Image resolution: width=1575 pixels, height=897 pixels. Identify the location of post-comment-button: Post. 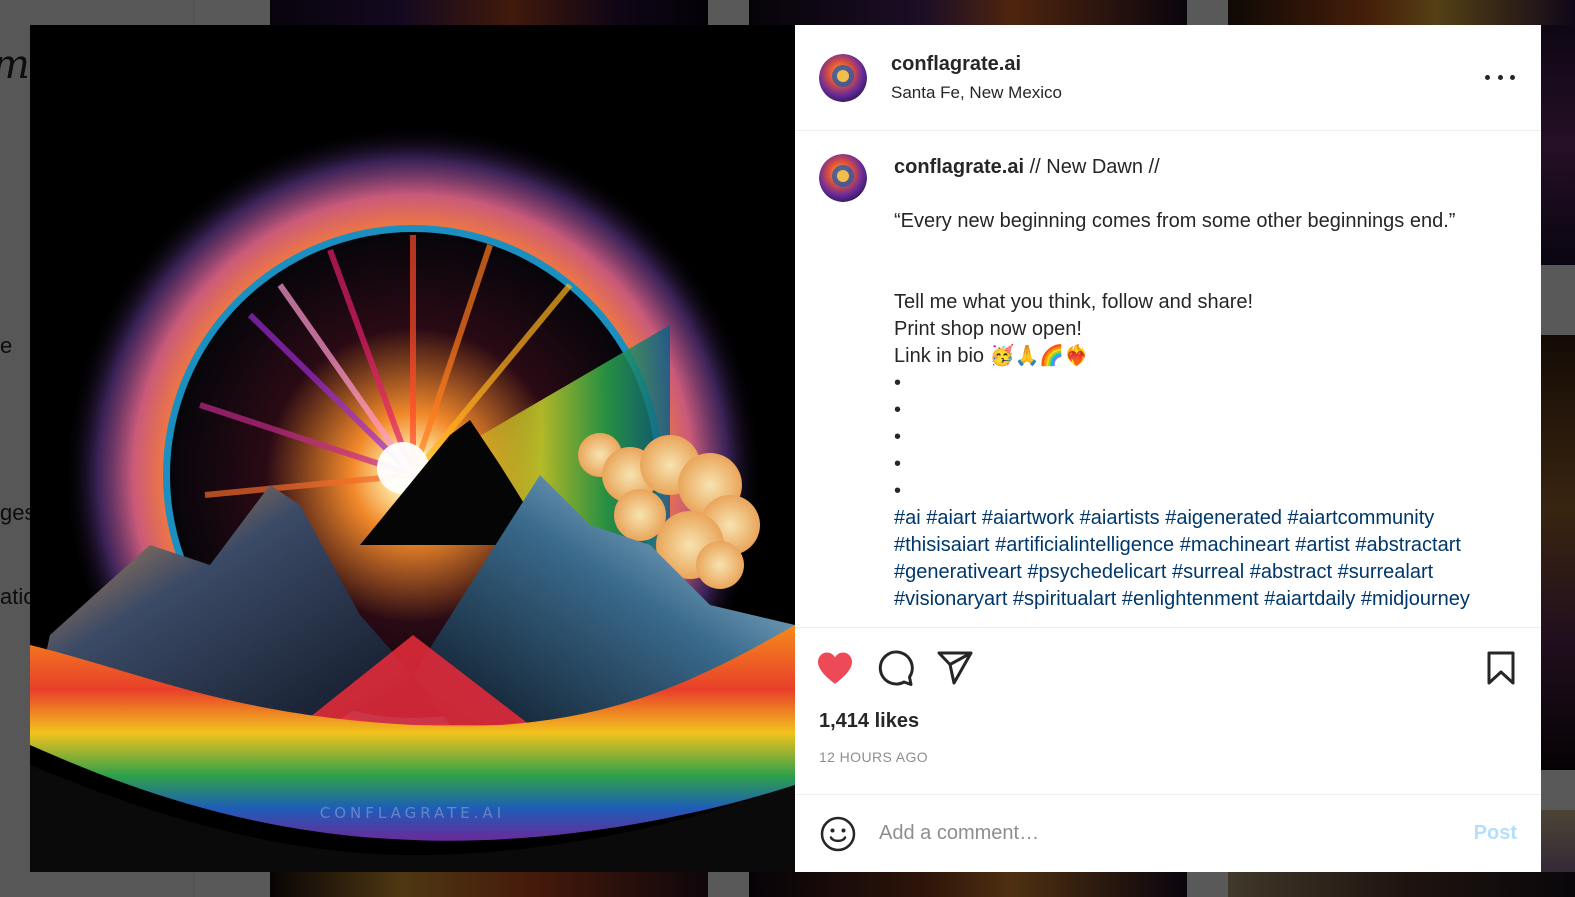
(1495, 833).